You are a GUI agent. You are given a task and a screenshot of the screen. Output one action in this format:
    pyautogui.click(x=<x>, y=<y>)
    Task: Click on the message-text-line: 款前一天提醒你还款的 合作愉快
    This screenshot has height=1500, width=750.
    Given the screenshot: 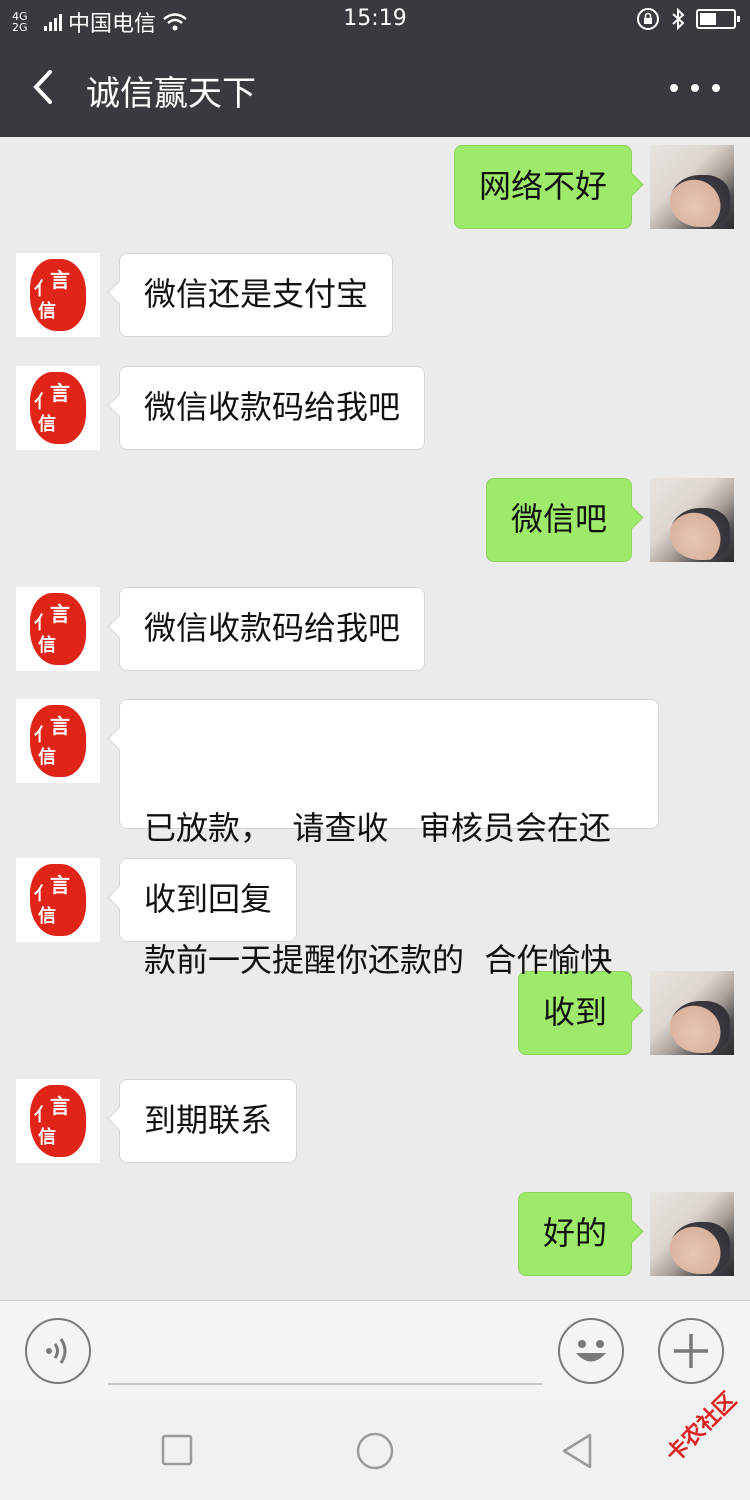 What is the action you would take?
    pyautogui.click(x=378, y=960)
    